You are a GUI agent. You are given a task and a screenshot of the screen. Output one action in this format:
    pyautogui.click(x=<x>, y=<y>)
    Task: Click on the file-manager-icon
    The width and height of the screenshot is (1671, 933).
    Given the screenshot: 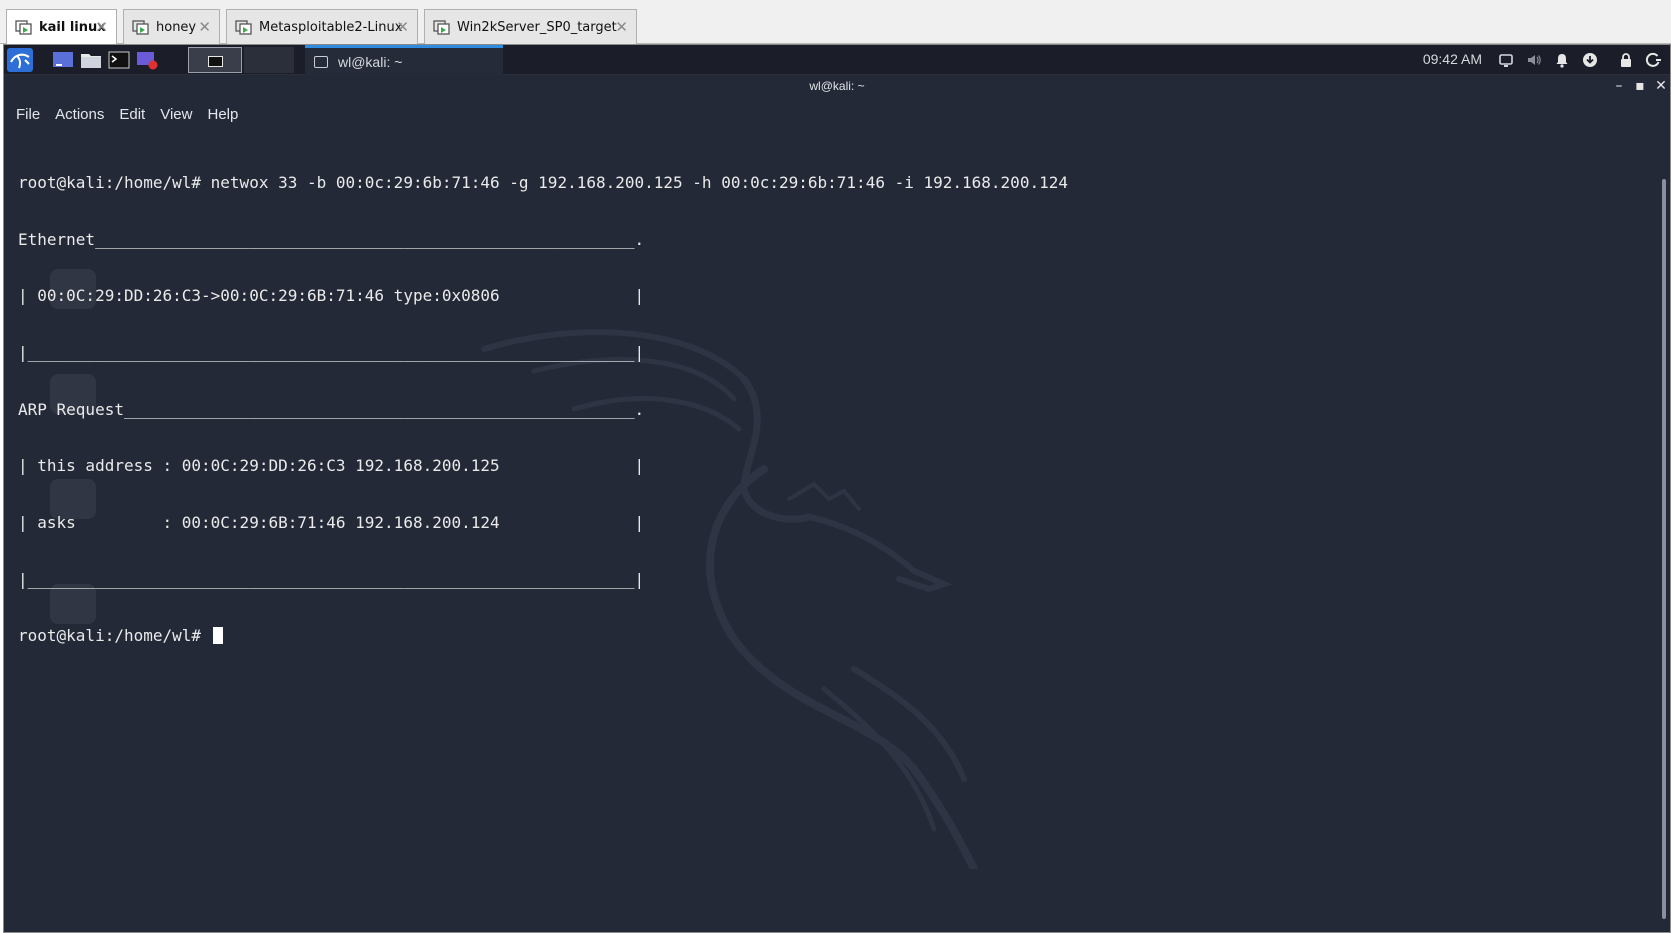 What is the action you would take?
    pyautogui.click(x=91, y=60)
    